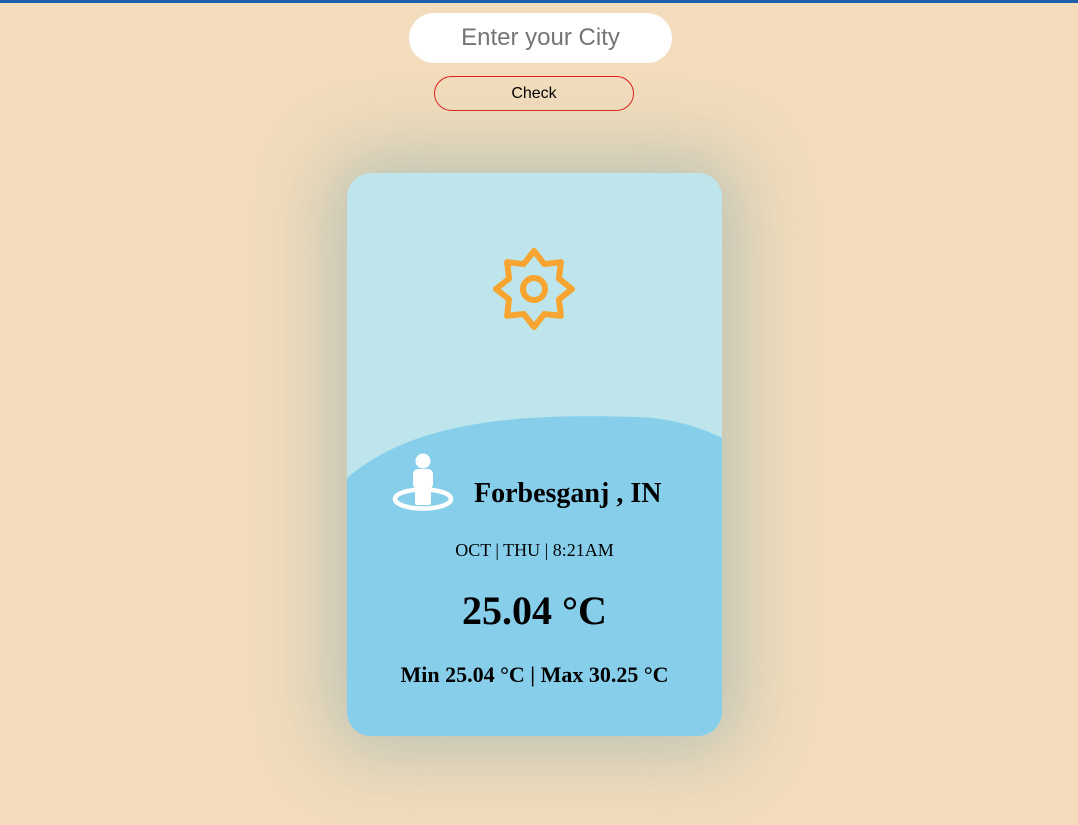 The height and width of the screenshot is (825, 1078). Describe the element at coordinates (423, 482) in the screenshot. I see `person-location-icon` at that location.